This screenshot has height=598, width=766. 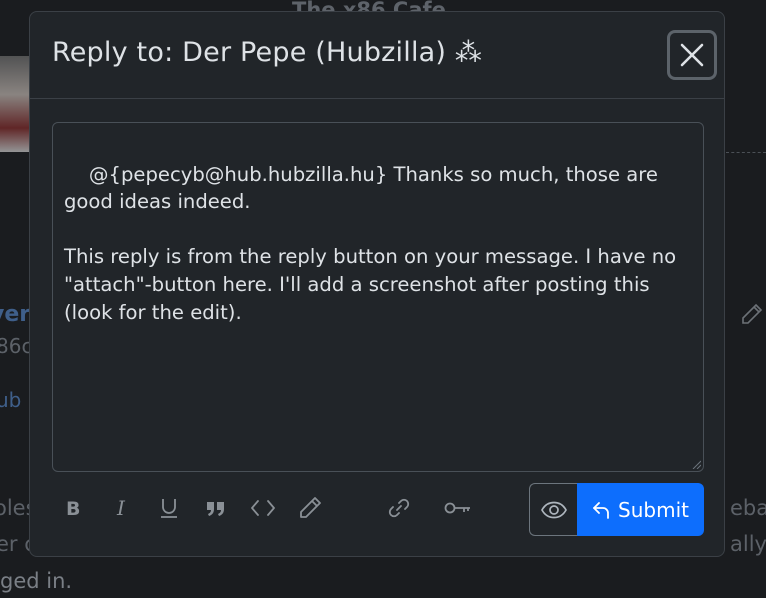 I want to click on edit-button, so click(x=310, y=508).